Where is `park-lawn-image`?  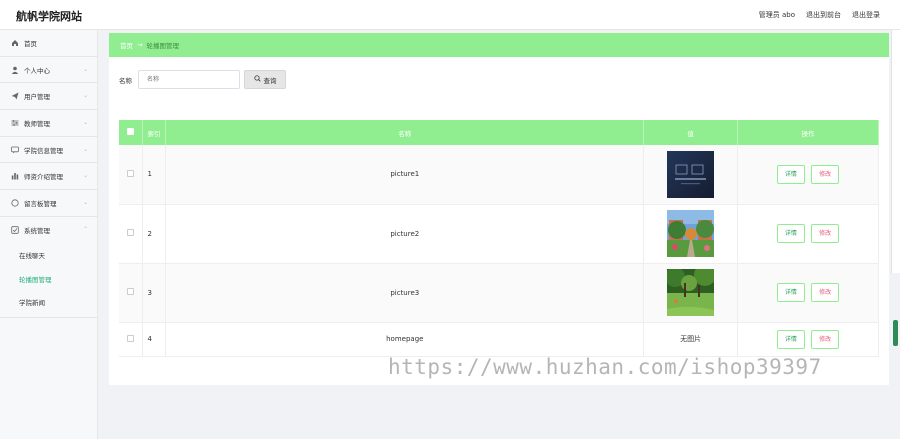 park-lawn-image is located at coordinates (691, 292).